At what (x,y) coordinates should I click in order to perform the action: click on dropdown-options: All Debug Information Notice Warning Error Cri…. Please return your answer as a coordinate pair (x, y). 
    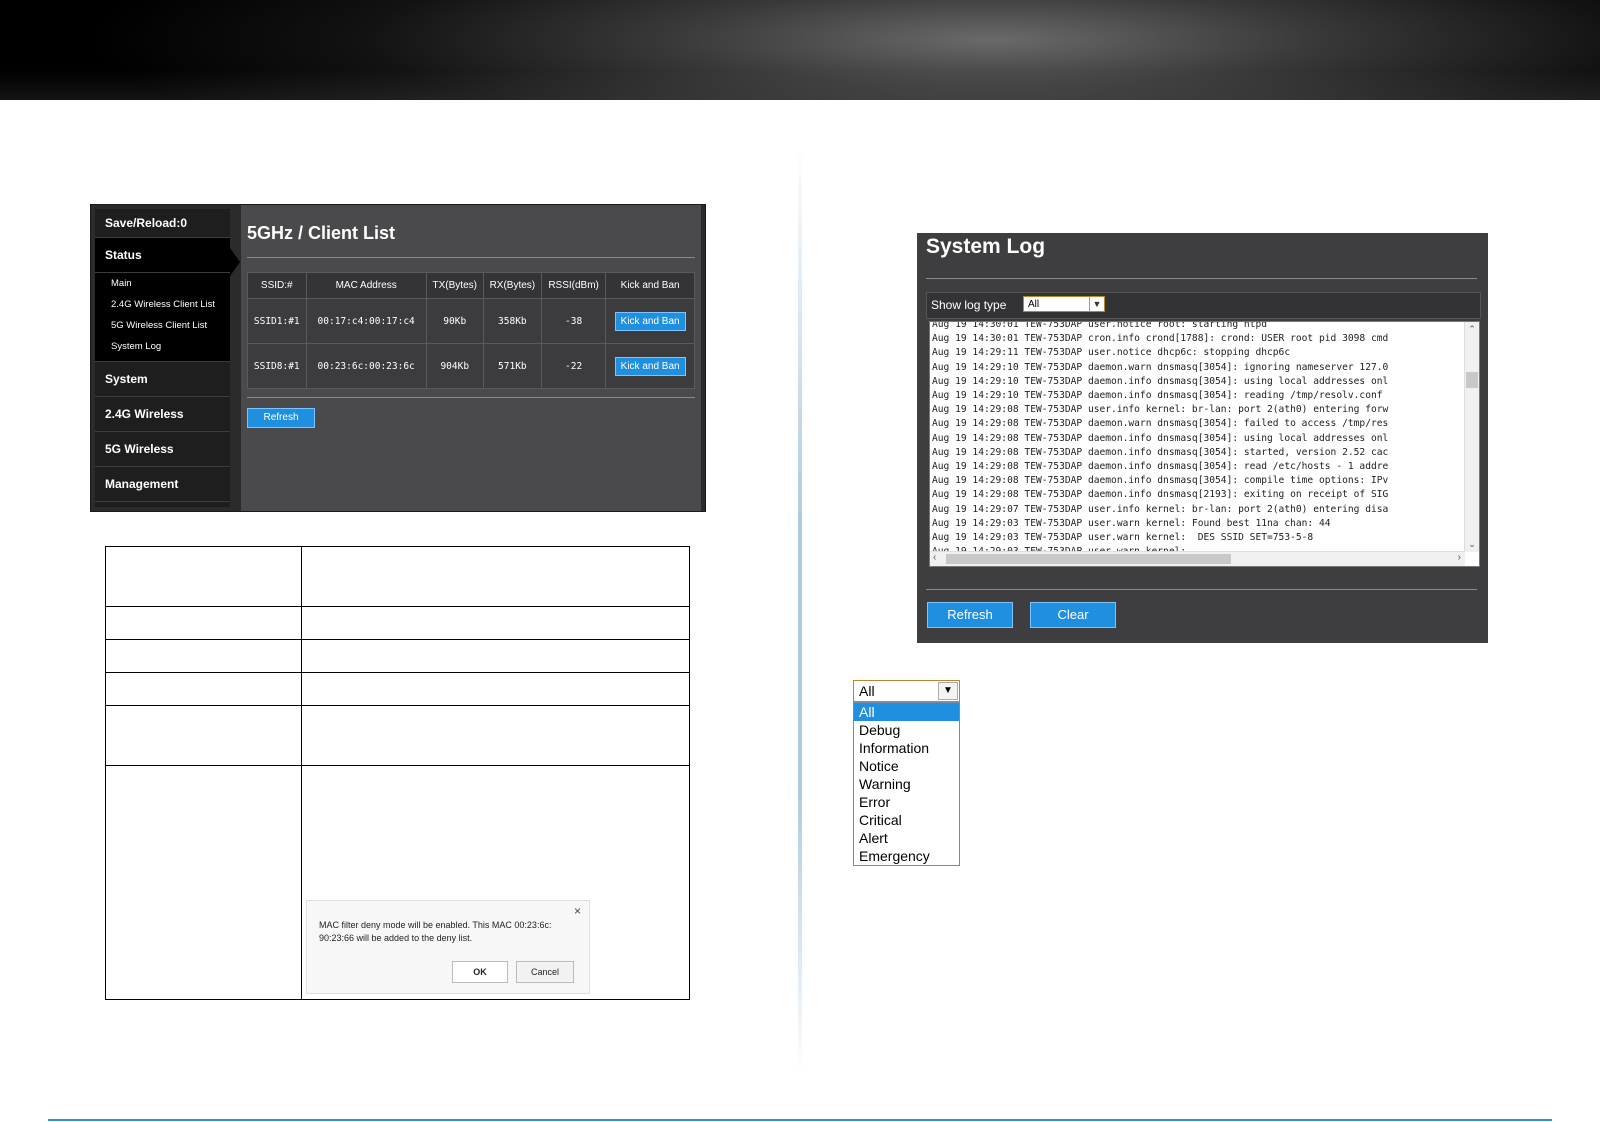
    Looking at the image, I should click on (906, 784).